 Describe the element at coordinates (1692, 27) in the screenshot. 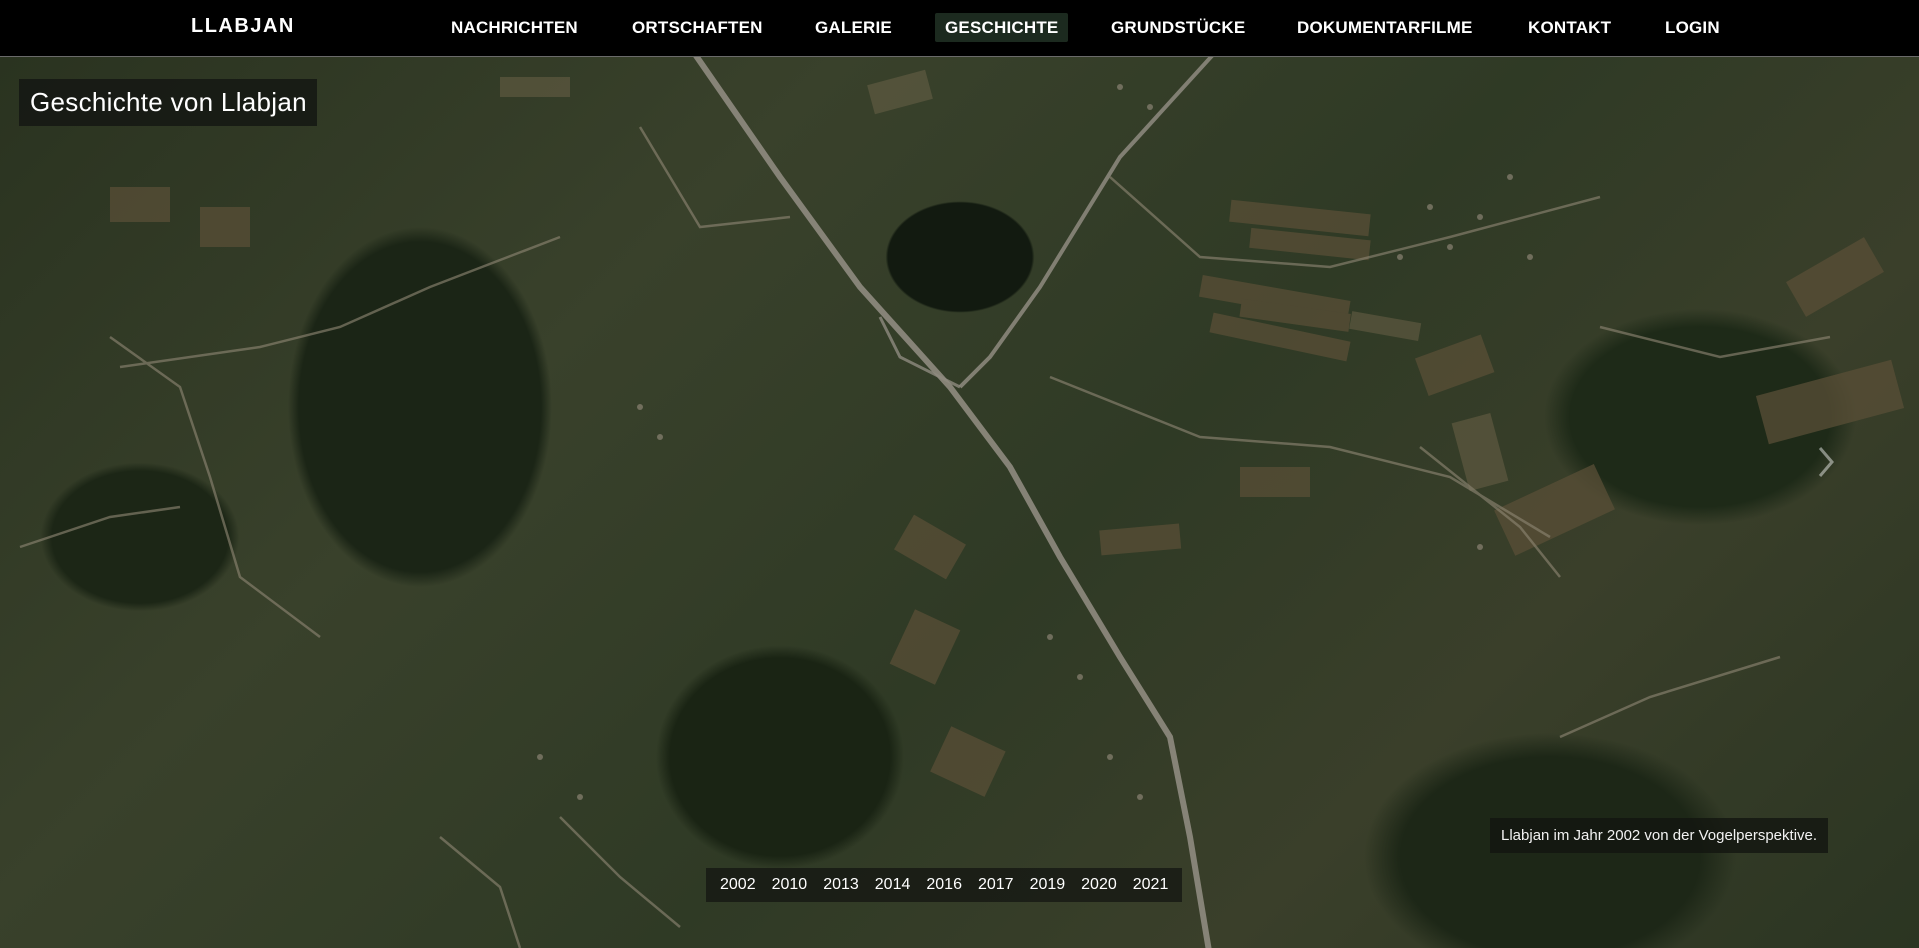

I see `nav-item-login: LOGIN` at that location.